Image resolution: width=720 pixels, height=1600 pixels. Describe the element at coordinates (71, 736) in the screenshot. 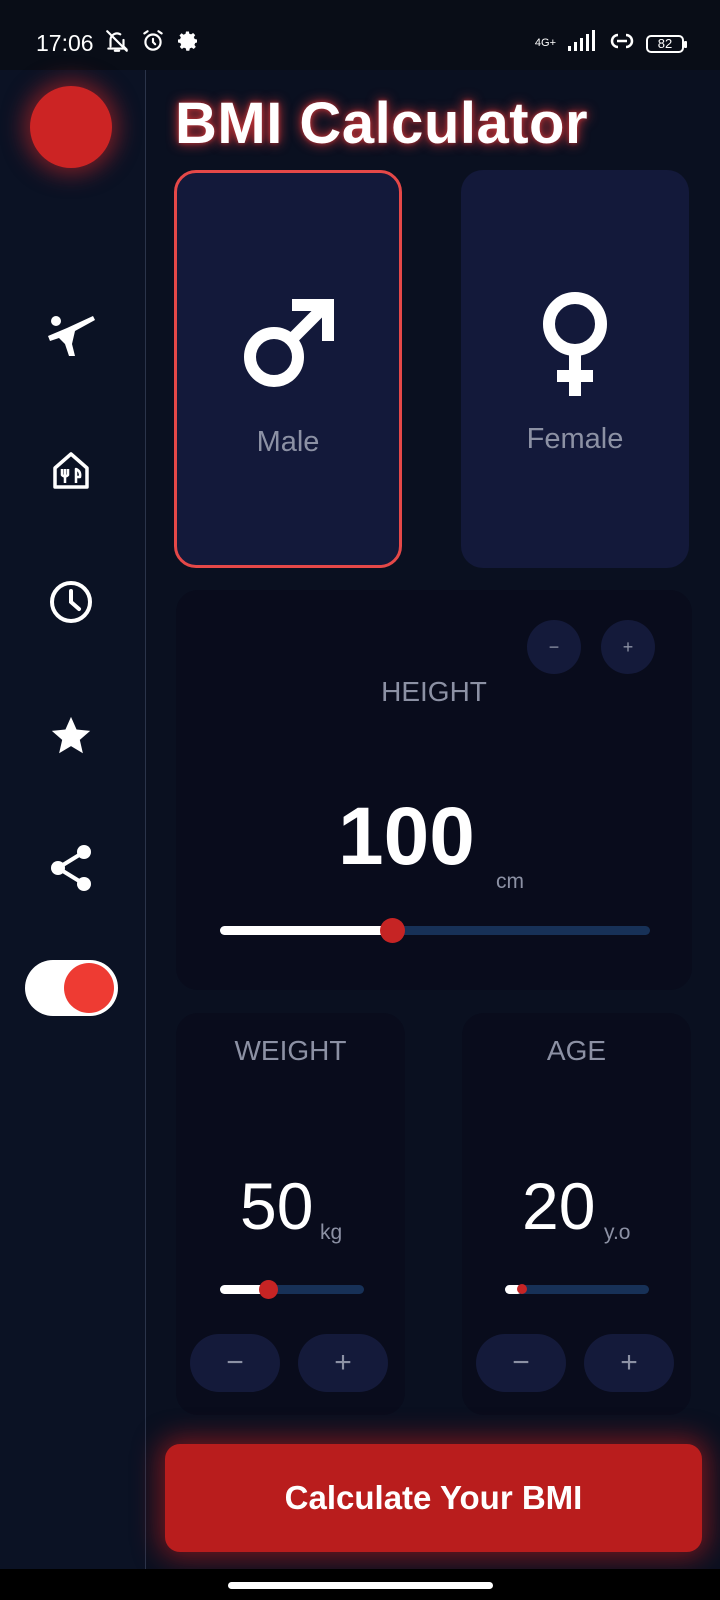

I see `star-icon` at that location.